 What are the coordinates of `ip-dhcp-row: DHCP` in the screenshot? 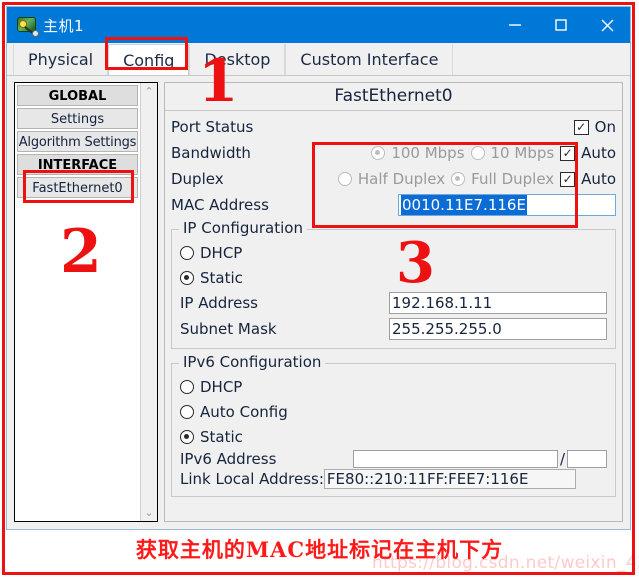 It's located at (393, 252).